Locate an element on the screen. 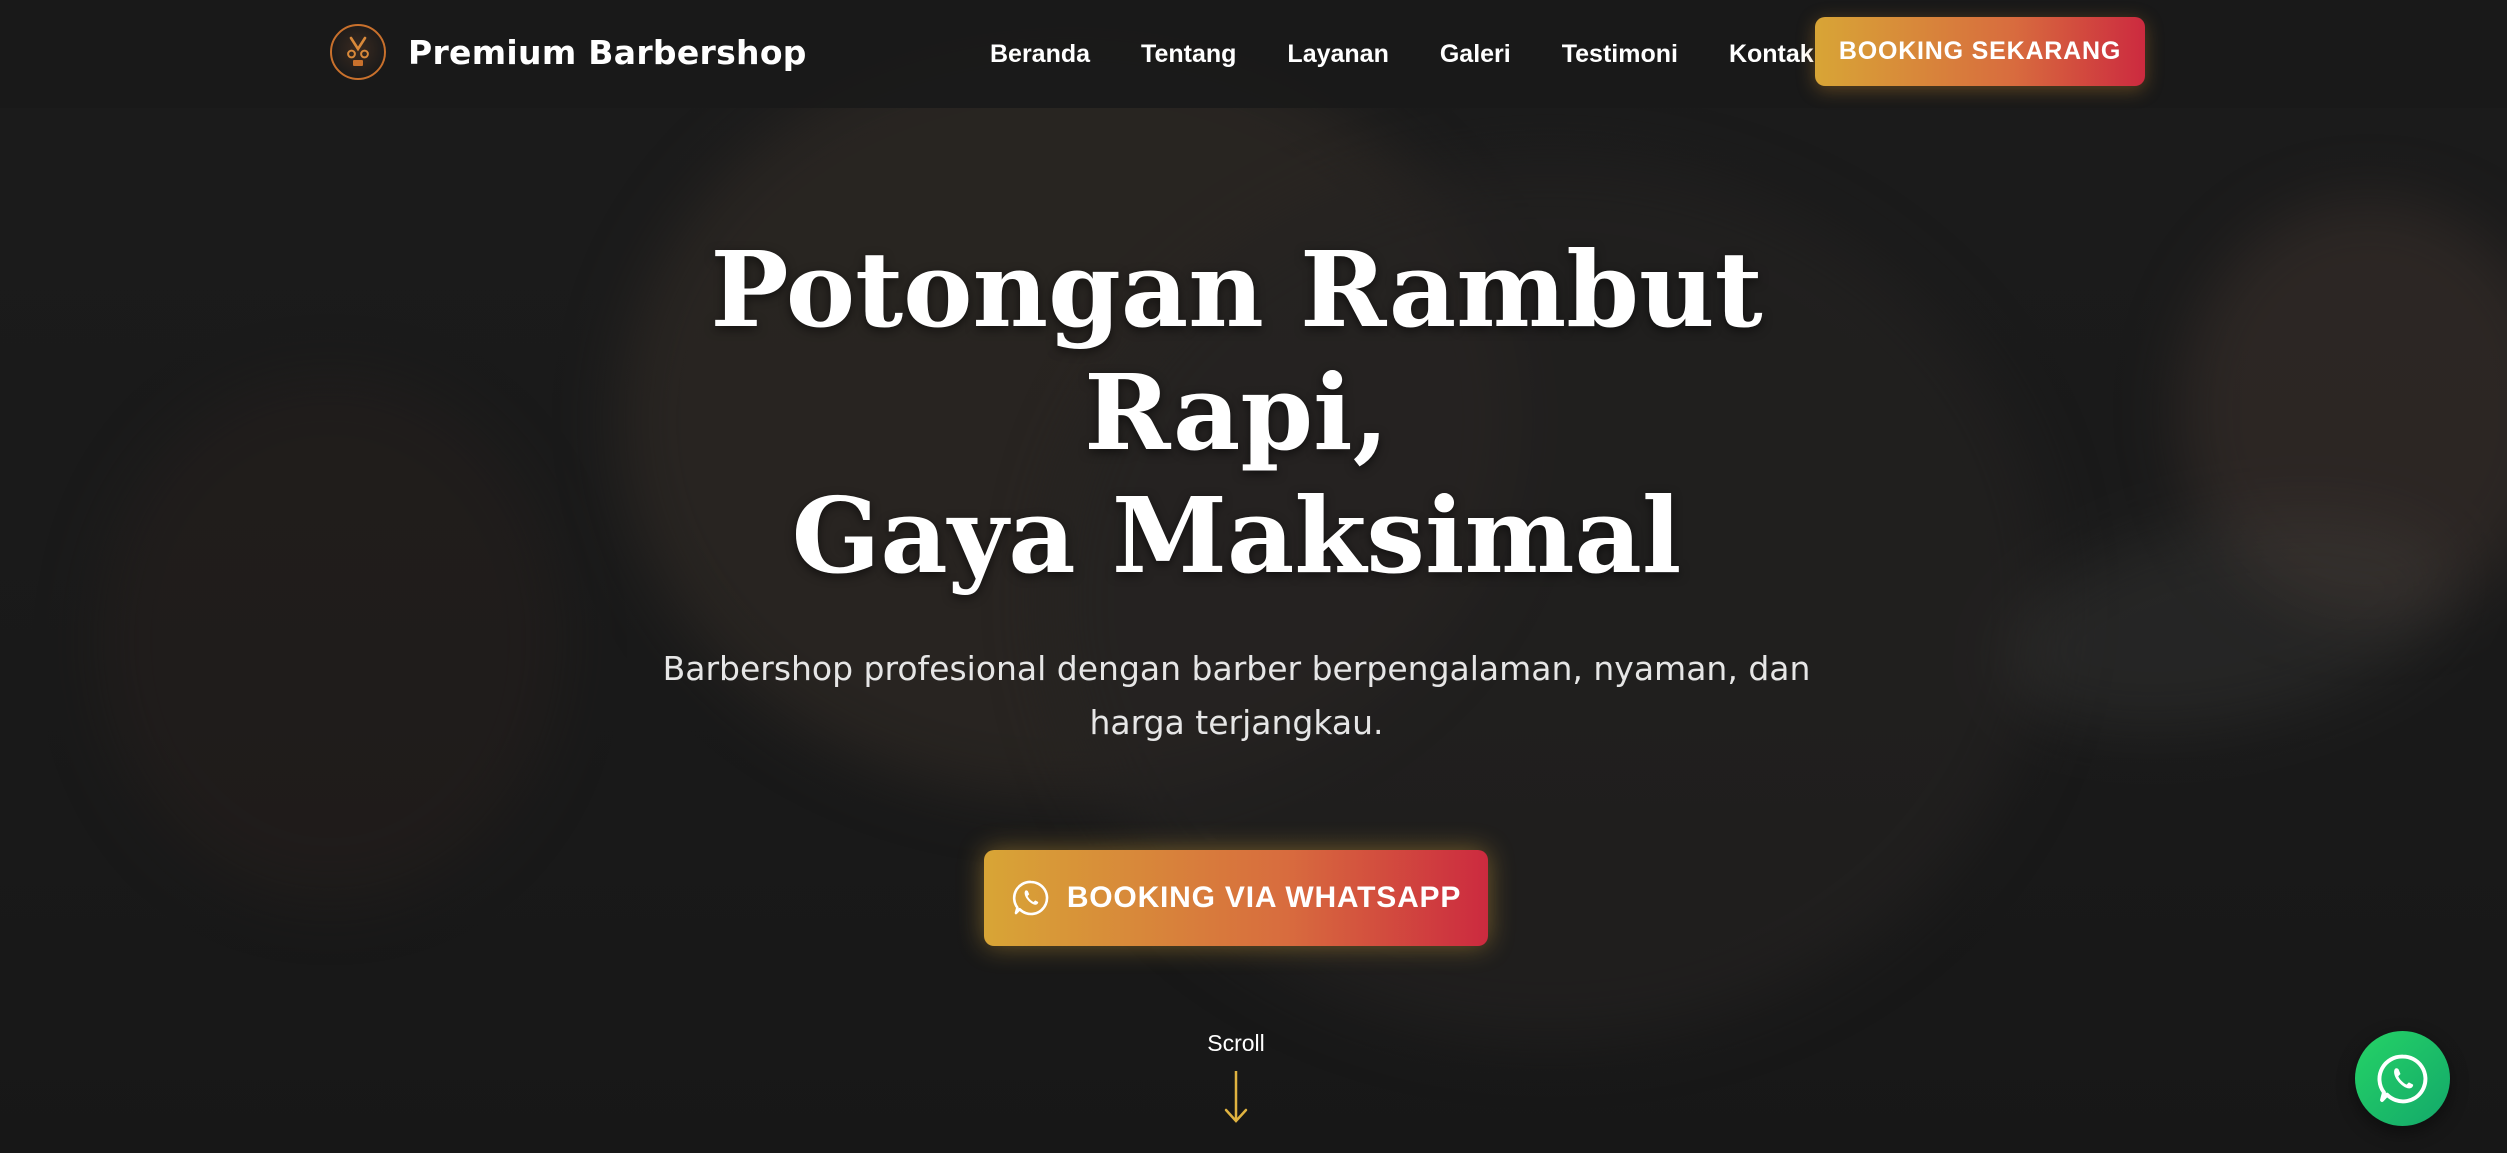 The image size is (2507, 1153). nav-link-testimoni: Testimoni is located at coordinates (1620, 54).